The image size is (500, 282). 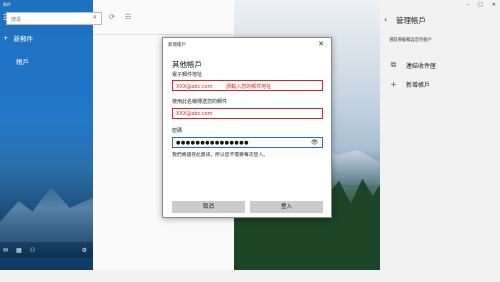 What do you see at coordinates (220, 155) in the screenshot?
I see `save-info-text: 我們將儲存此資訊，所以您不需要每次登入。` at bounding box center [220, 155].